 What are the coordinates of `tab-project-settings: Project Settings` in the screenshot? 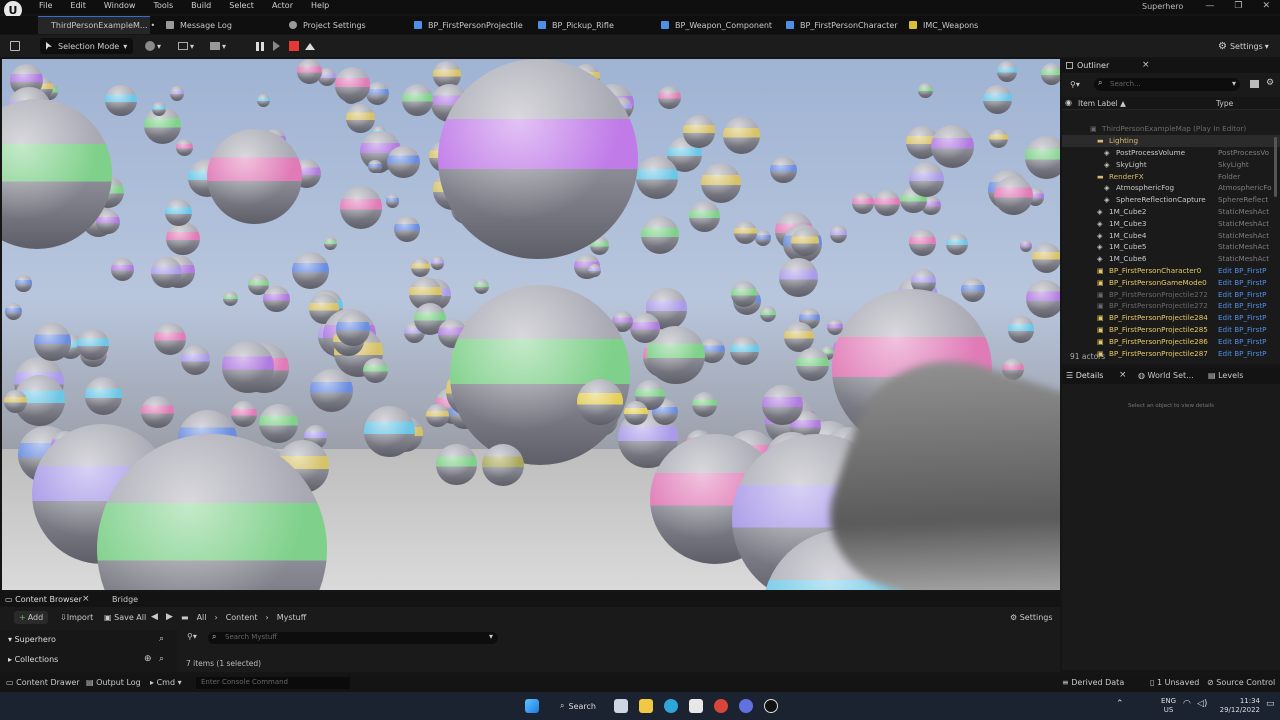 It's located at (327, 25).